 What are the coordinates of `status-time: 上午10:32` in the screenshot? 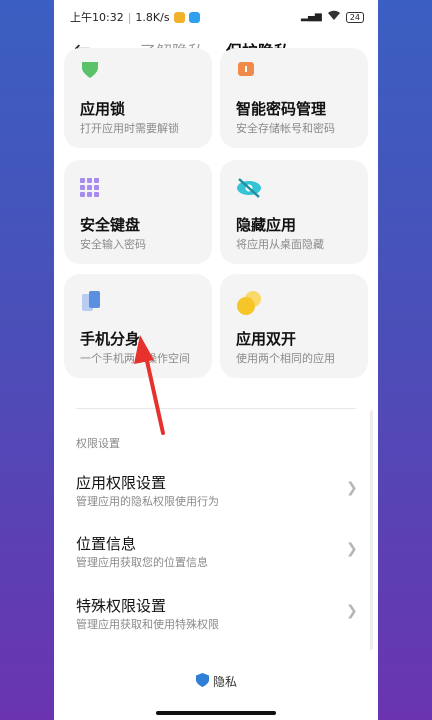 It's located at (97, 17).